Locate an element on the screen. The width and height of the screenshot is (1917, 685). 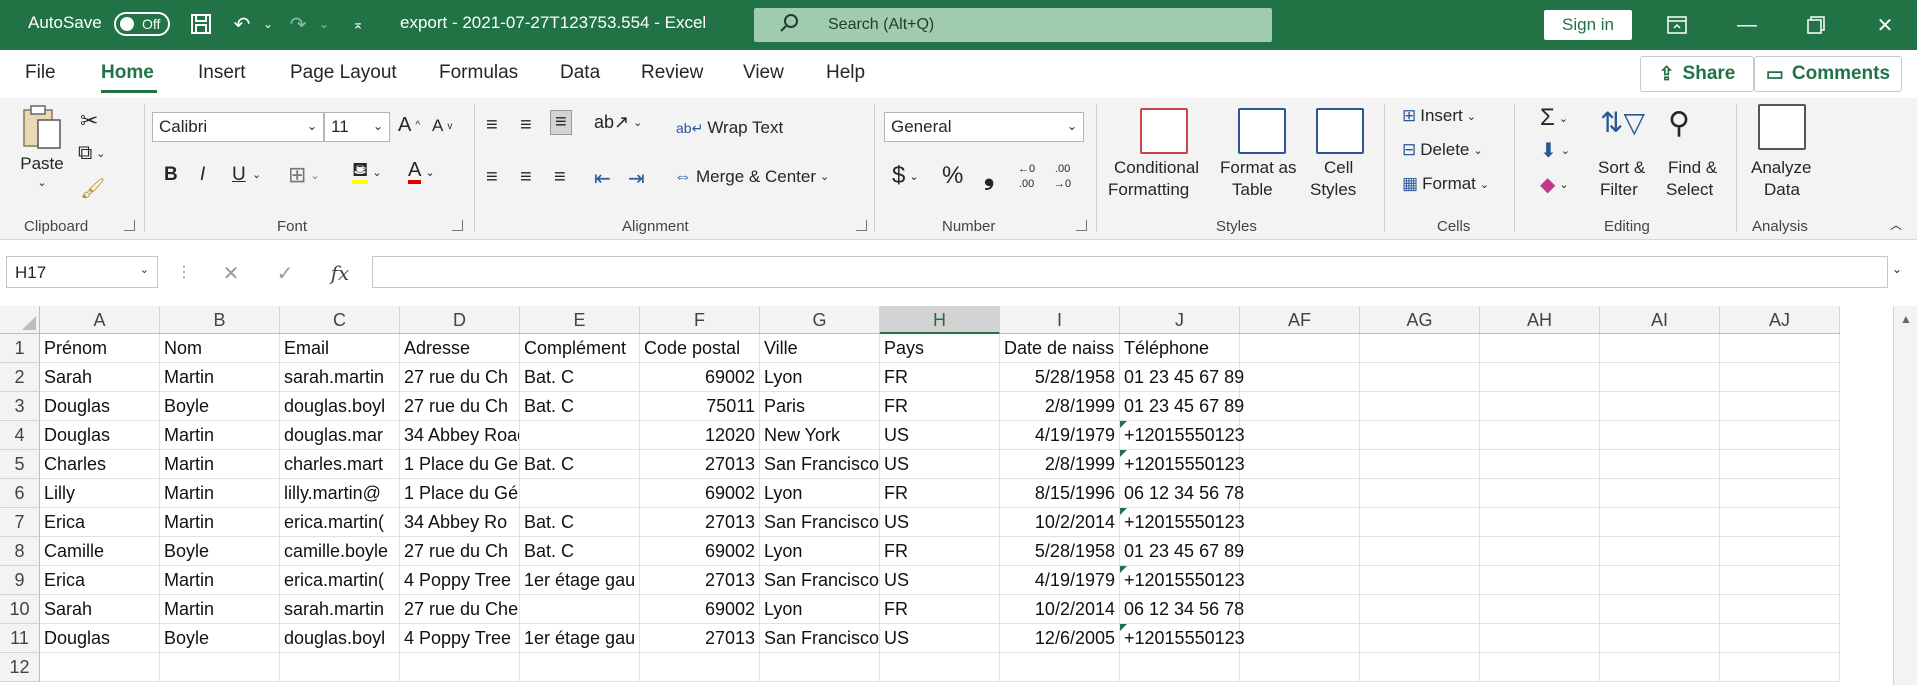
table-cell: 01 23 45 67 89 is located at coordinates (1182, 377).